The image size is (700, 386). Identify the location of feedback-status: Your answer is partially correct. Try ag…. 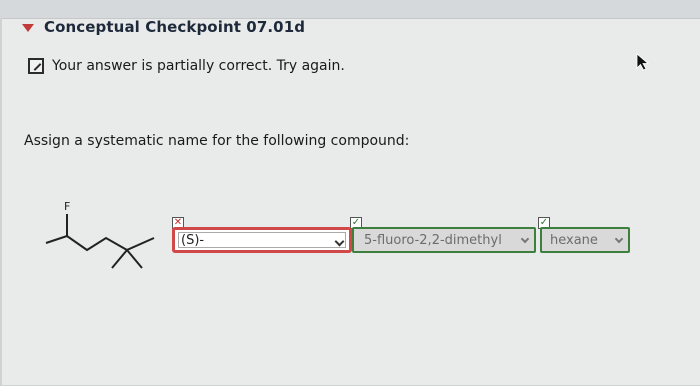
(186, 66).